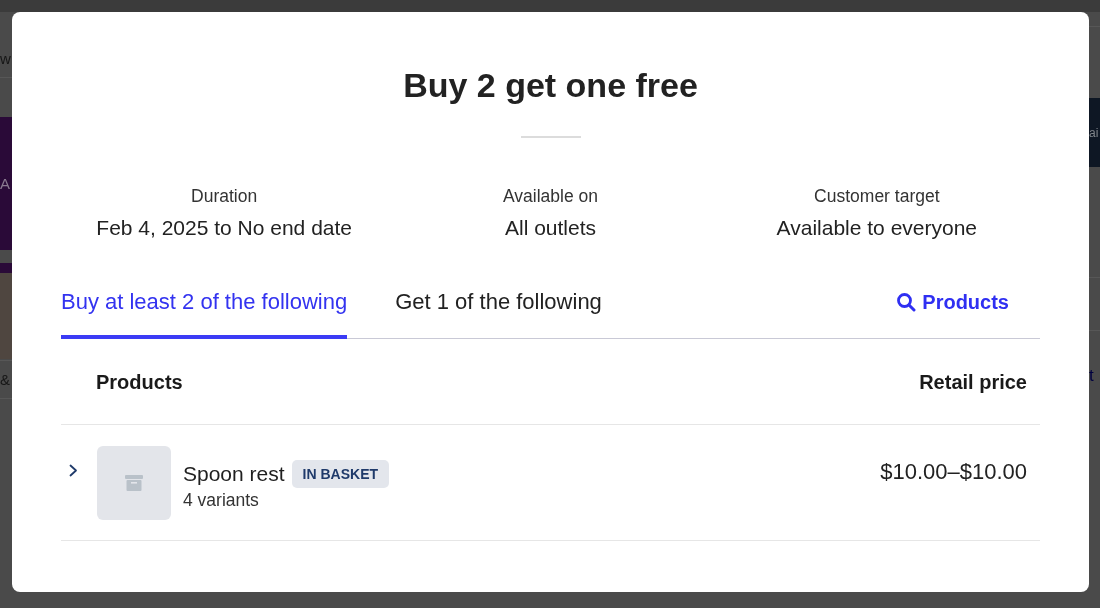  I want to click on detail-value: All outlets, so click(550, 228).